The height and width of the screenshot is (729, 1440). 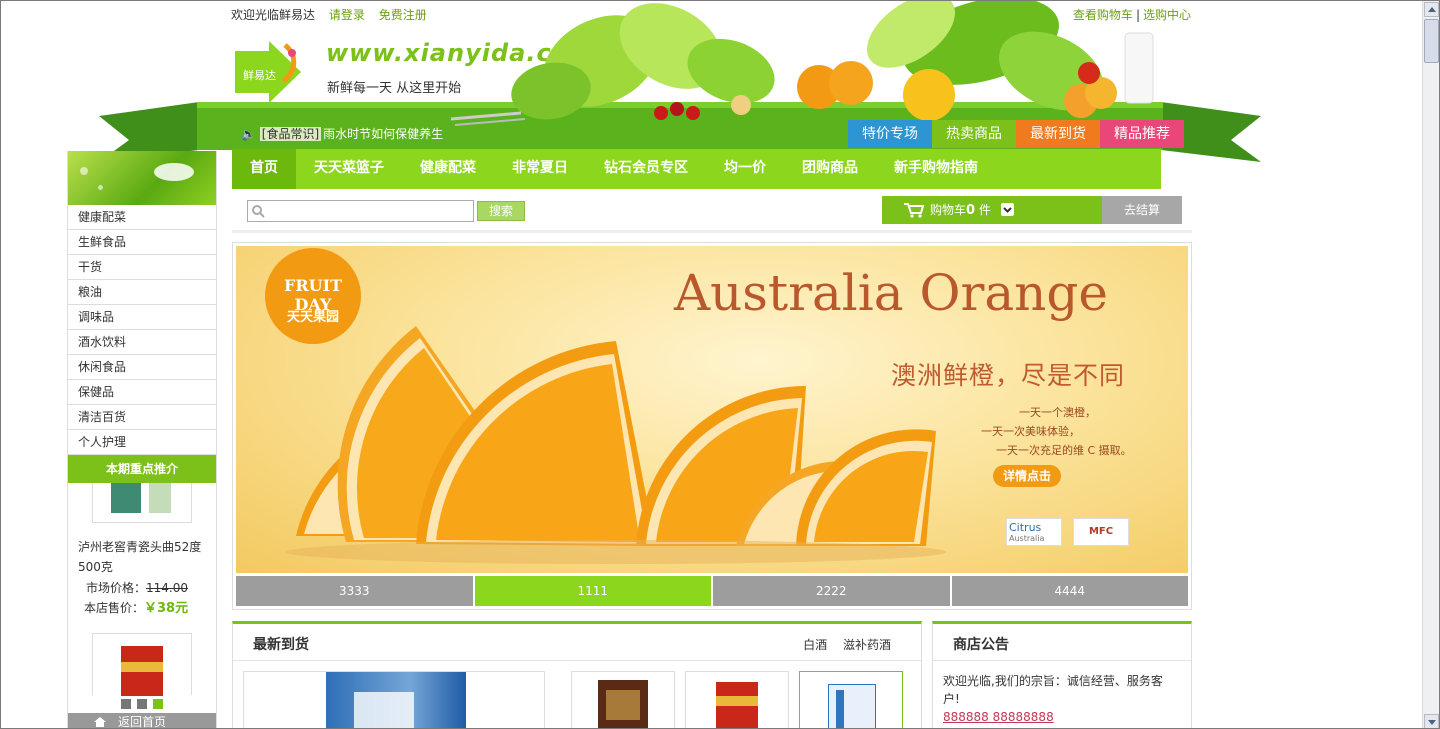 What do you see at coordinates (501, 211) in the screenshot?
I see `search-button: 搜索` at bounding box center [501, 211].